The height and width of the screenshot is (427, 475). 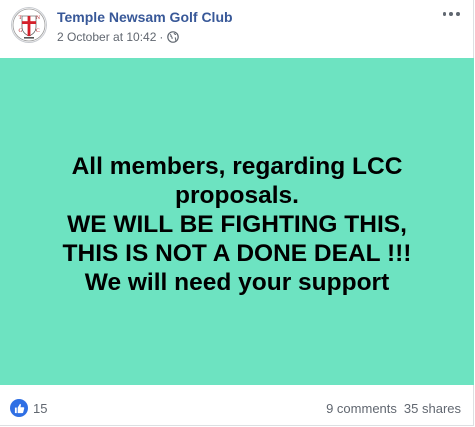 What do you see at coordinates (145, 17) in the screenshot?
I see `page-name-link: Temple Newsam Golf Club` at bounding box center [145, 17].